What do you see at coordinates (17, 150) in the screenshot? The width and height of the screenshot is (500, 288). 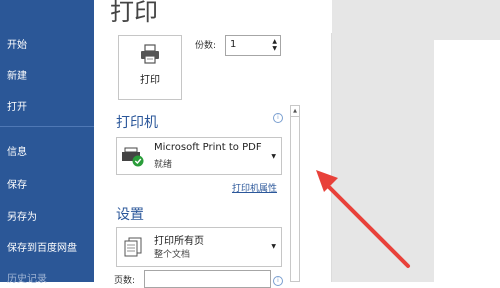 I see `sidebar-item-info: 信息` at bounding box center [17, 150].